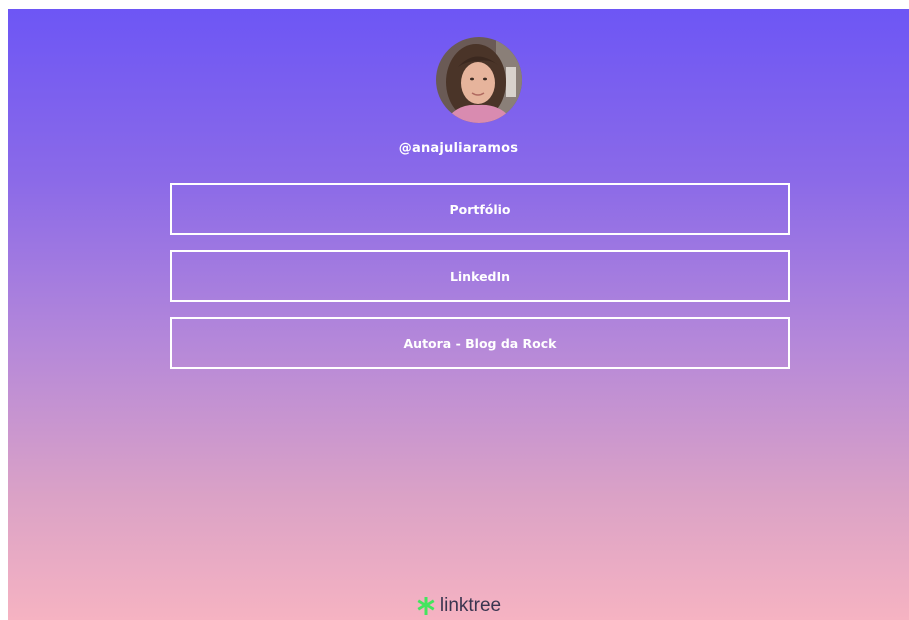 The width and height of the screenshot is (909, 620). I want to click on link-button-label: Portfólio, so click(480, 209).